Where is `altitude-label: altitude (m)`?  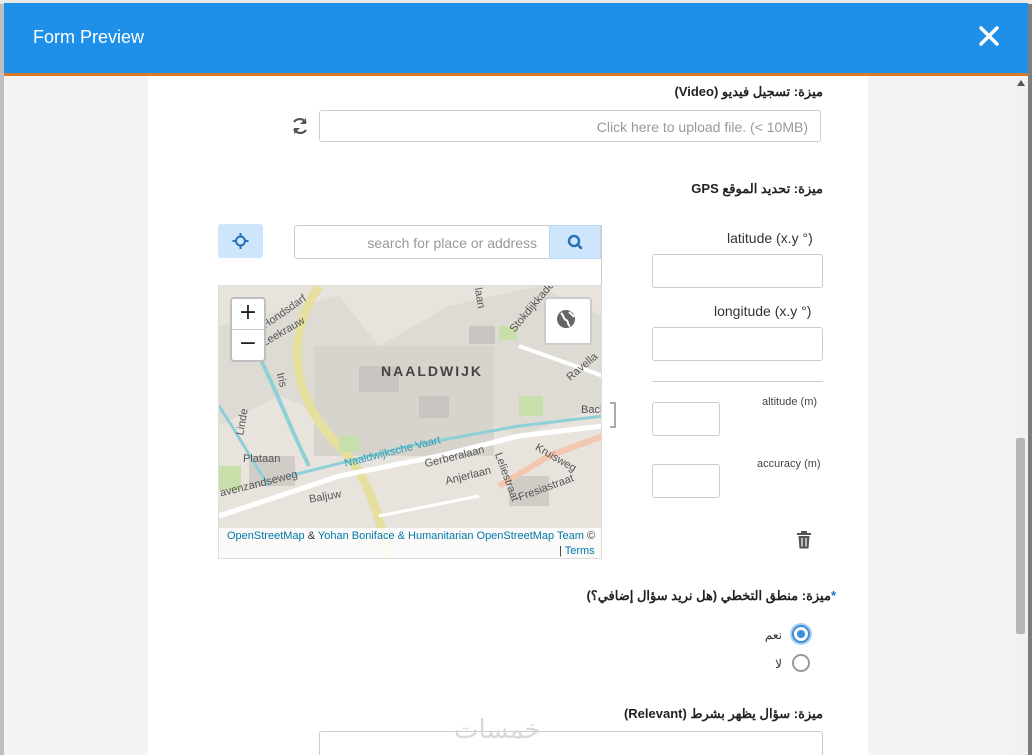
altitude-label: altitude (m) is located at coordinates (790, 402).